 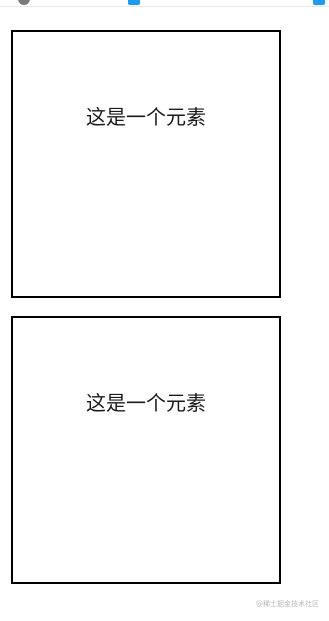 I want to click on bookmarks-bar, so click(x=164, y=3).